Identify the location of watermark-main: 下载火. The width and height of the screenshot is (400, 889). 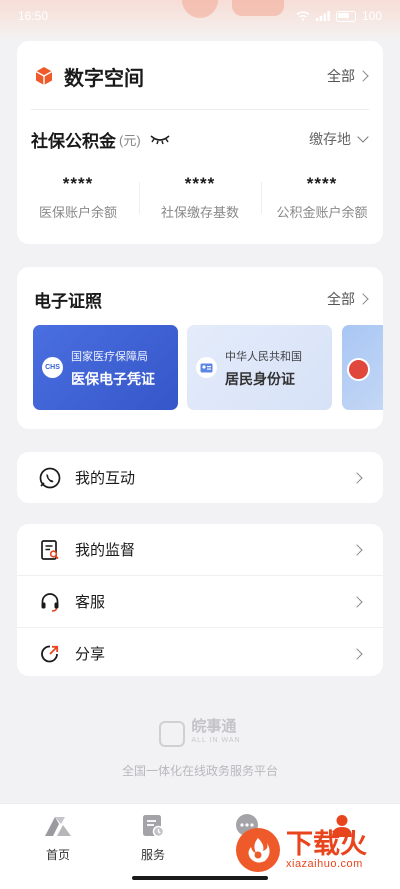
(326, 844).